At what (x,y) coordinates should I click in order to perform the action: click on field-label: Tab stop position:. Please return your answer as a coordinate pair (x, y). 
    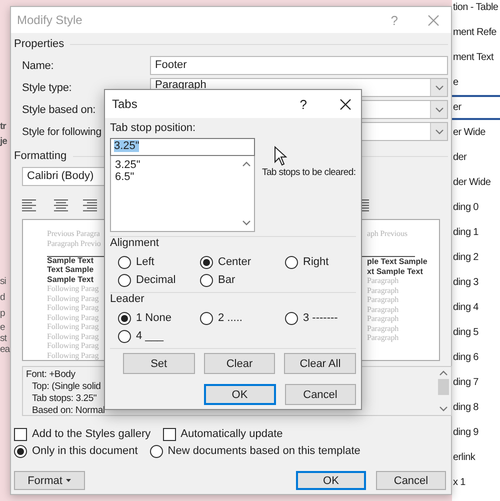
    Looking at the image, I should click on (153, 129).